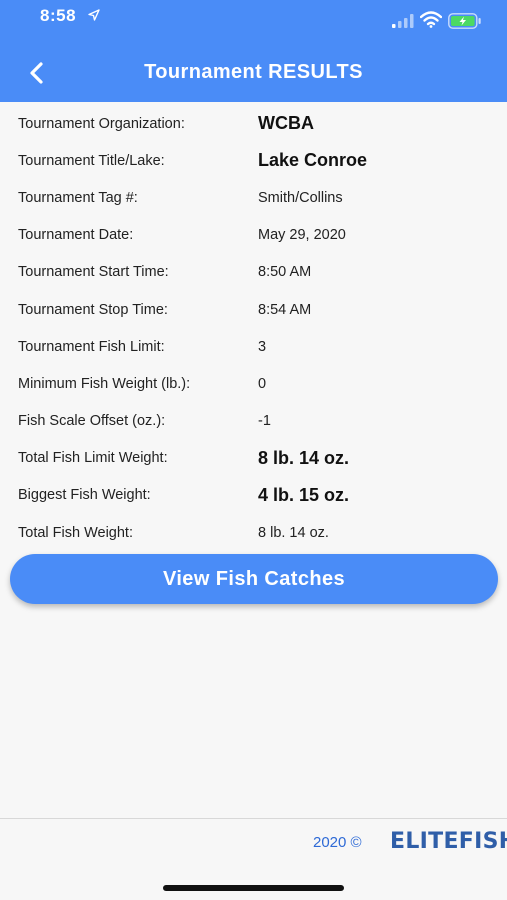 The height and width of the screenshot is (900, 507). What do you see at coordinates (75, 532) in the screenshot?
I see `result-label: Total Fish Weight:` at bounding box center [75, 532].